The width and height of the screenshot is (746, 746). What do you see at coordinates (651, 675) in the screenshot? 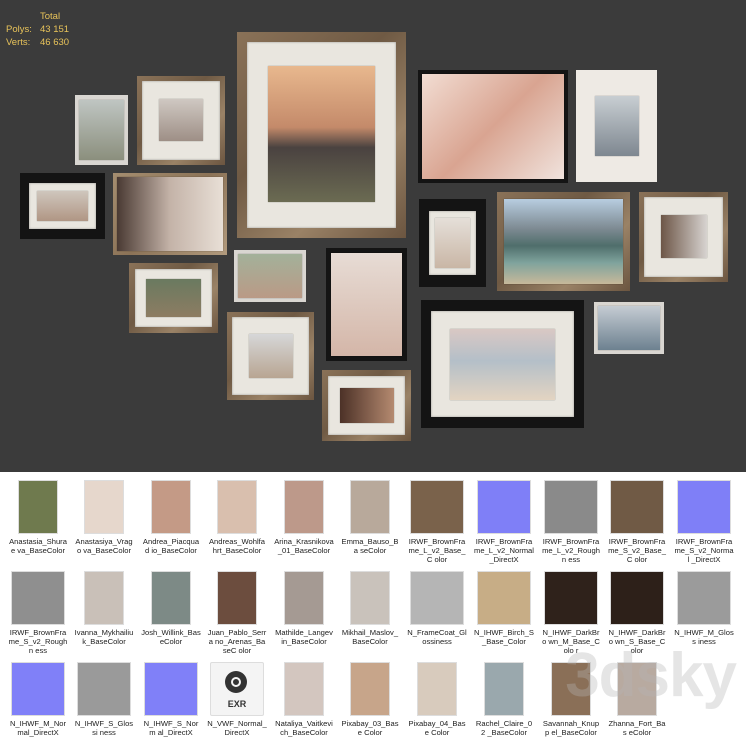
I see `watermark: 3dsky` at bounding box center [651, 675].